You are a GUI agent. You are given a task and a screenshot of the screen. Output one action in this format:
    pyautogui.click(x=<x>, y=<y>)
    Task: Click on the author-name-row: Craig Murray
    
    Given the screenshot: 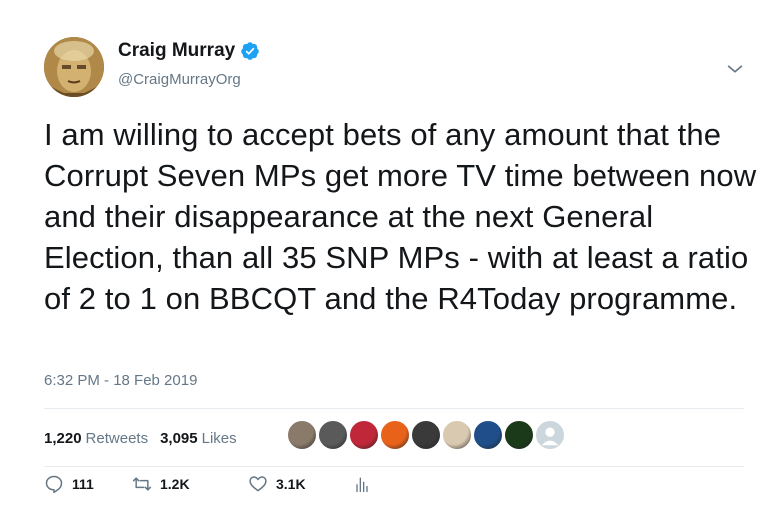 What is the action you would take?
    pyautogui.click(x=189, y=51)
    